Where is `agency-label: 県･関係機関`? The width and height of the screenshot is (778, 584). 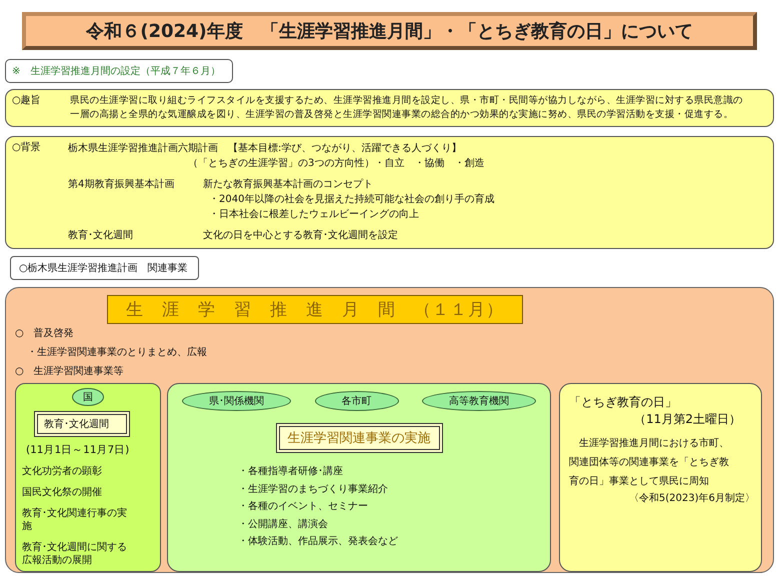
agency-label: 県･関係機関 is located at coordinates (236, 401).